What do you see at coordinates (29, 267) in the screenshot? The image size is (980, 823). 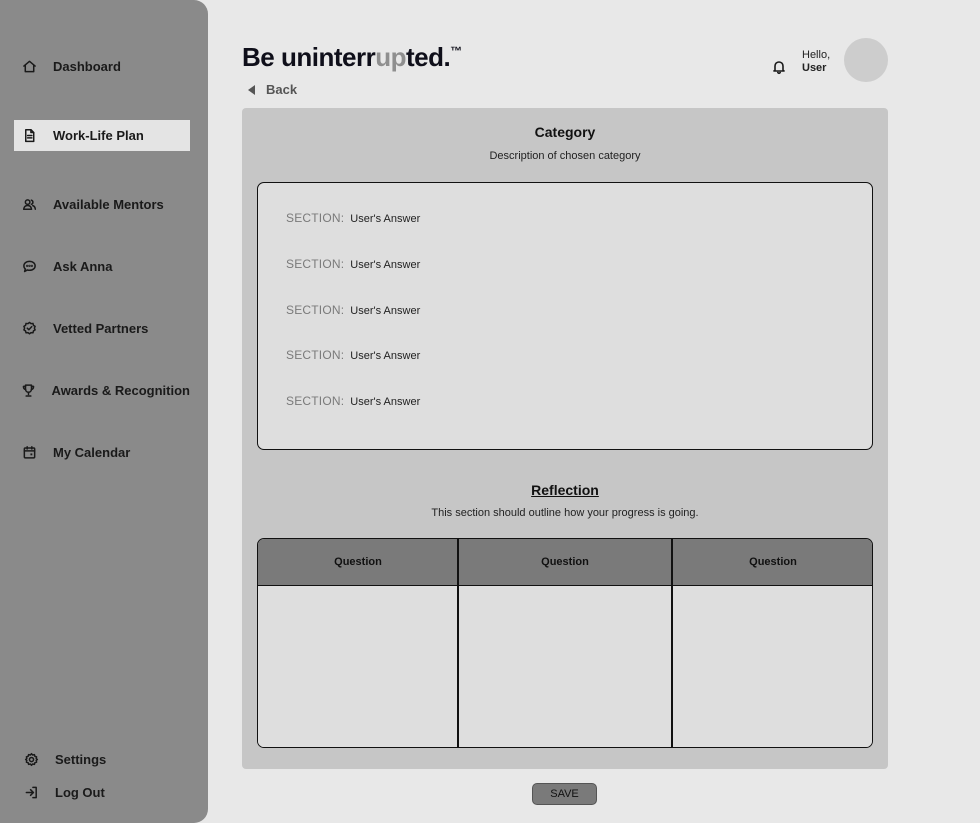 I see `chat-icon` at bounding box center [29, 267].